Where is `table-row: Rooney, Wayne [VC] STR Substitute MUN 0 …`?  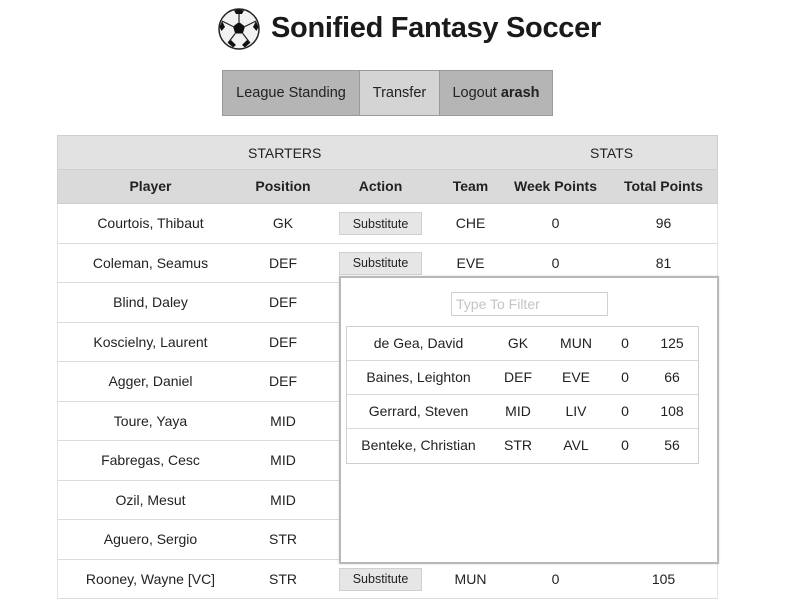 table-row: Rooney, Wayne [VC] STR Substitute MUN 0 … is located at coordinates (387, 579).